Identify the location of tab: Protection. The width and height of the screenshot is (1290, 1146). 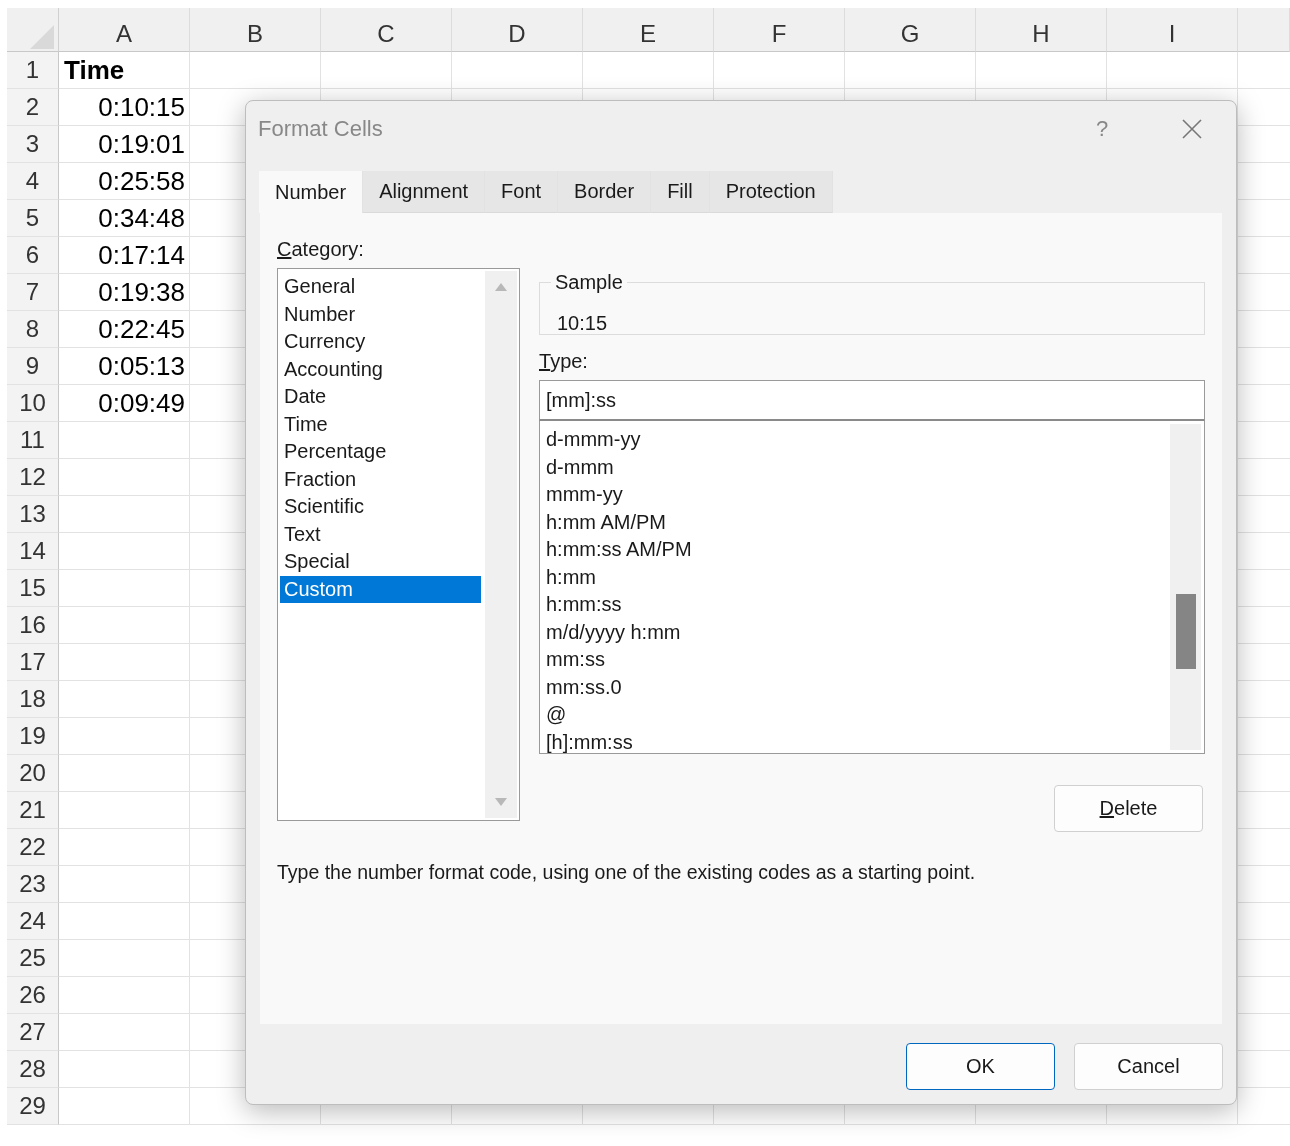
(771, 192).